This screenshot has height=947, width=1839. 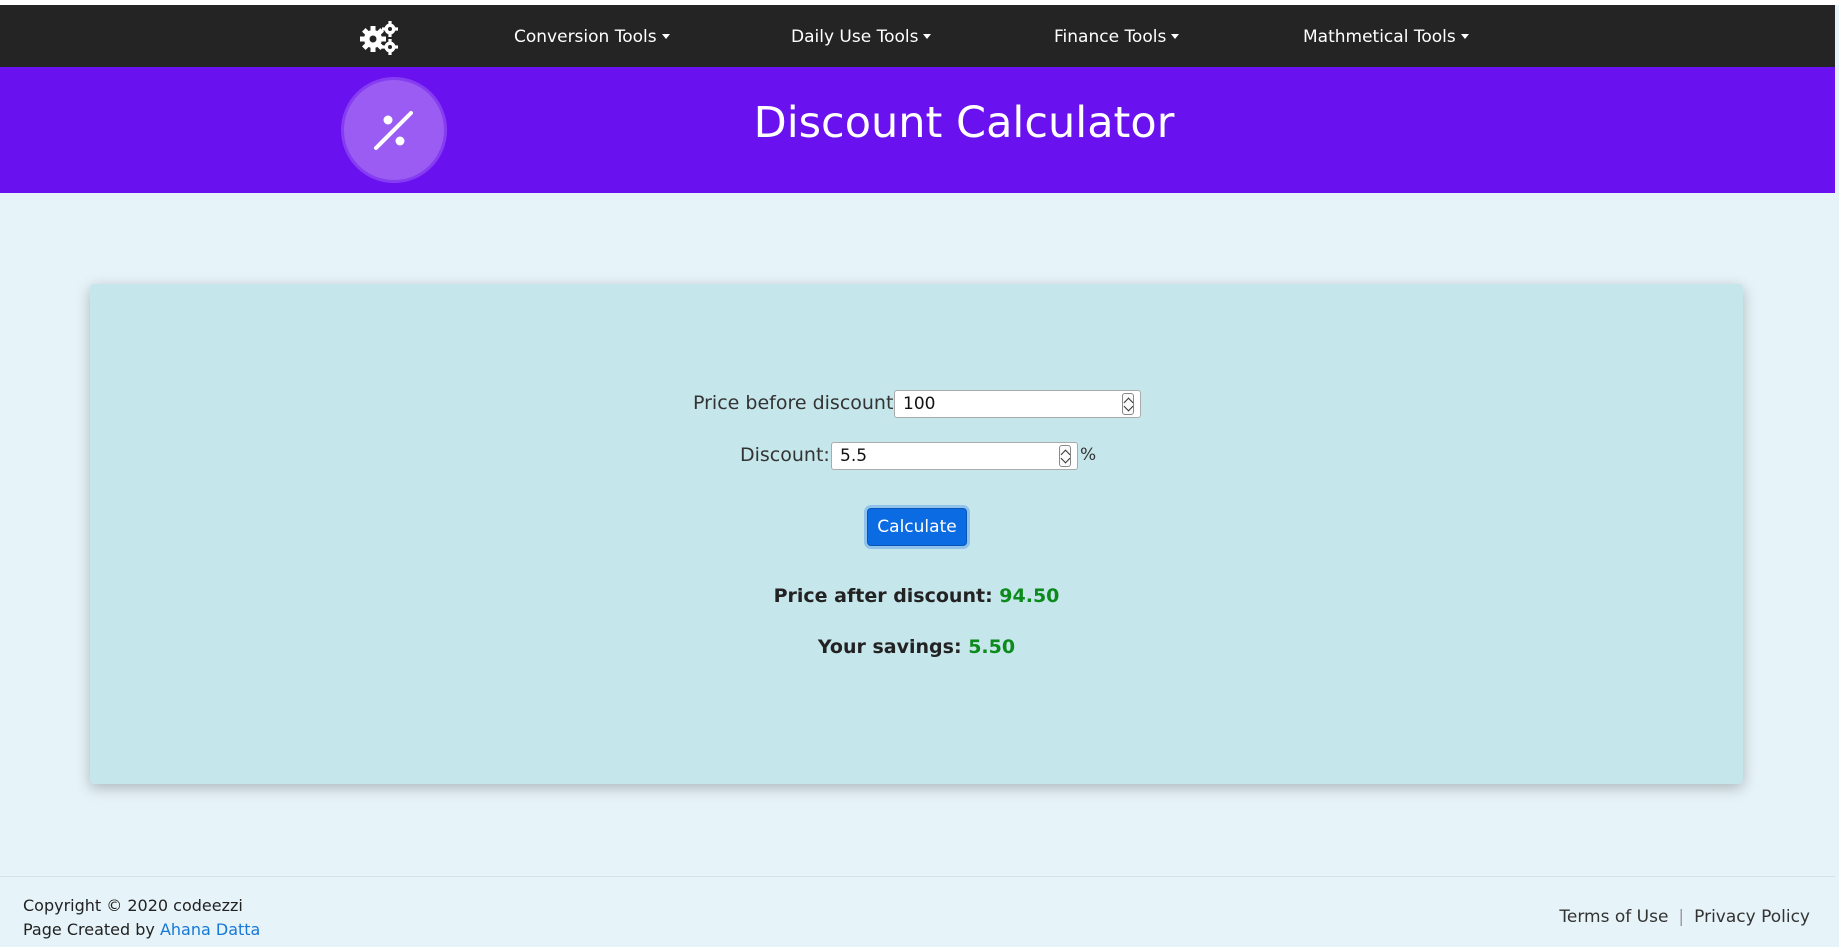 I want to click on nav-daily-use-tools: Daily Use Tools, so click(x=861, y=37).